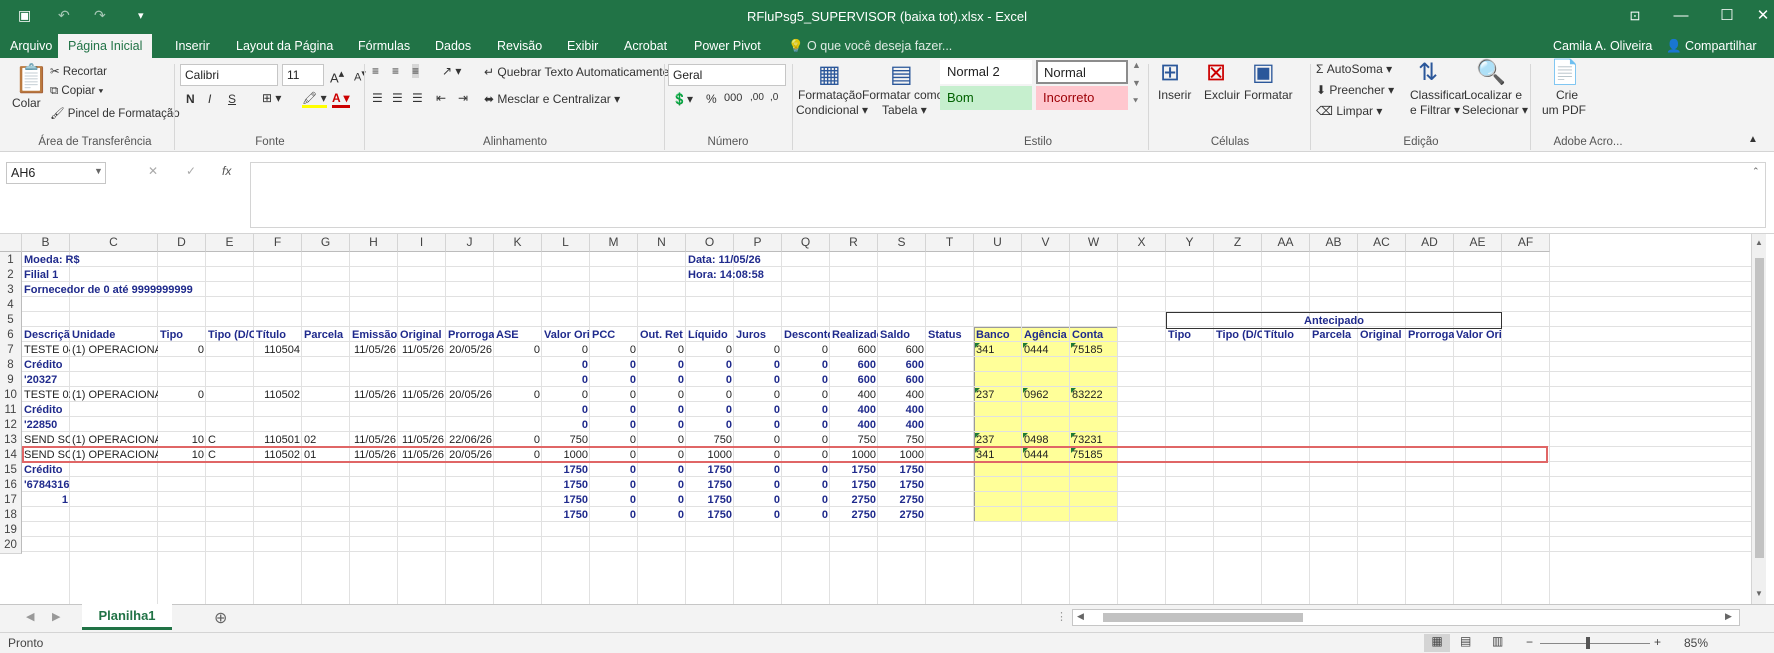 The image size is (1774, 653). I want to click on format-cells-icon: ▣, so click(1263, 72).